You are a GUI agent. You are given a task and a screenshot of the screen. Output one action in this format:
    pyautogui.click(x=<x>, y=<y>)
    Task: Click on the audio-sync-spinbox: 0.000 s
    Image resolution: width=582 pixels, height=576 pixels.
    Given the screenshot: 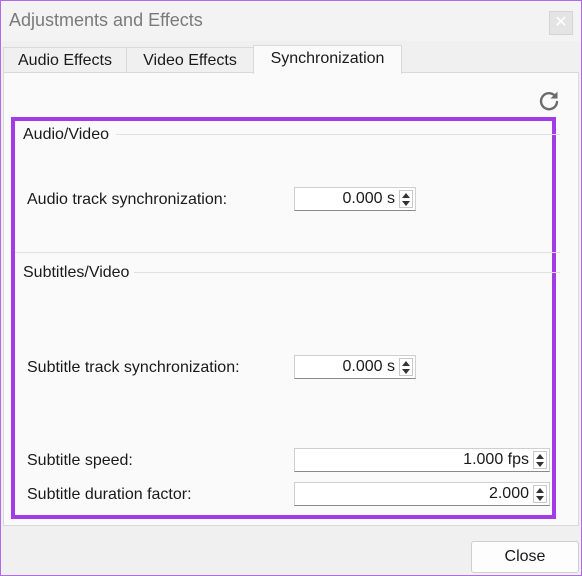 What is the action you would take?
    pyautogui.click(x=355, y=199)
    